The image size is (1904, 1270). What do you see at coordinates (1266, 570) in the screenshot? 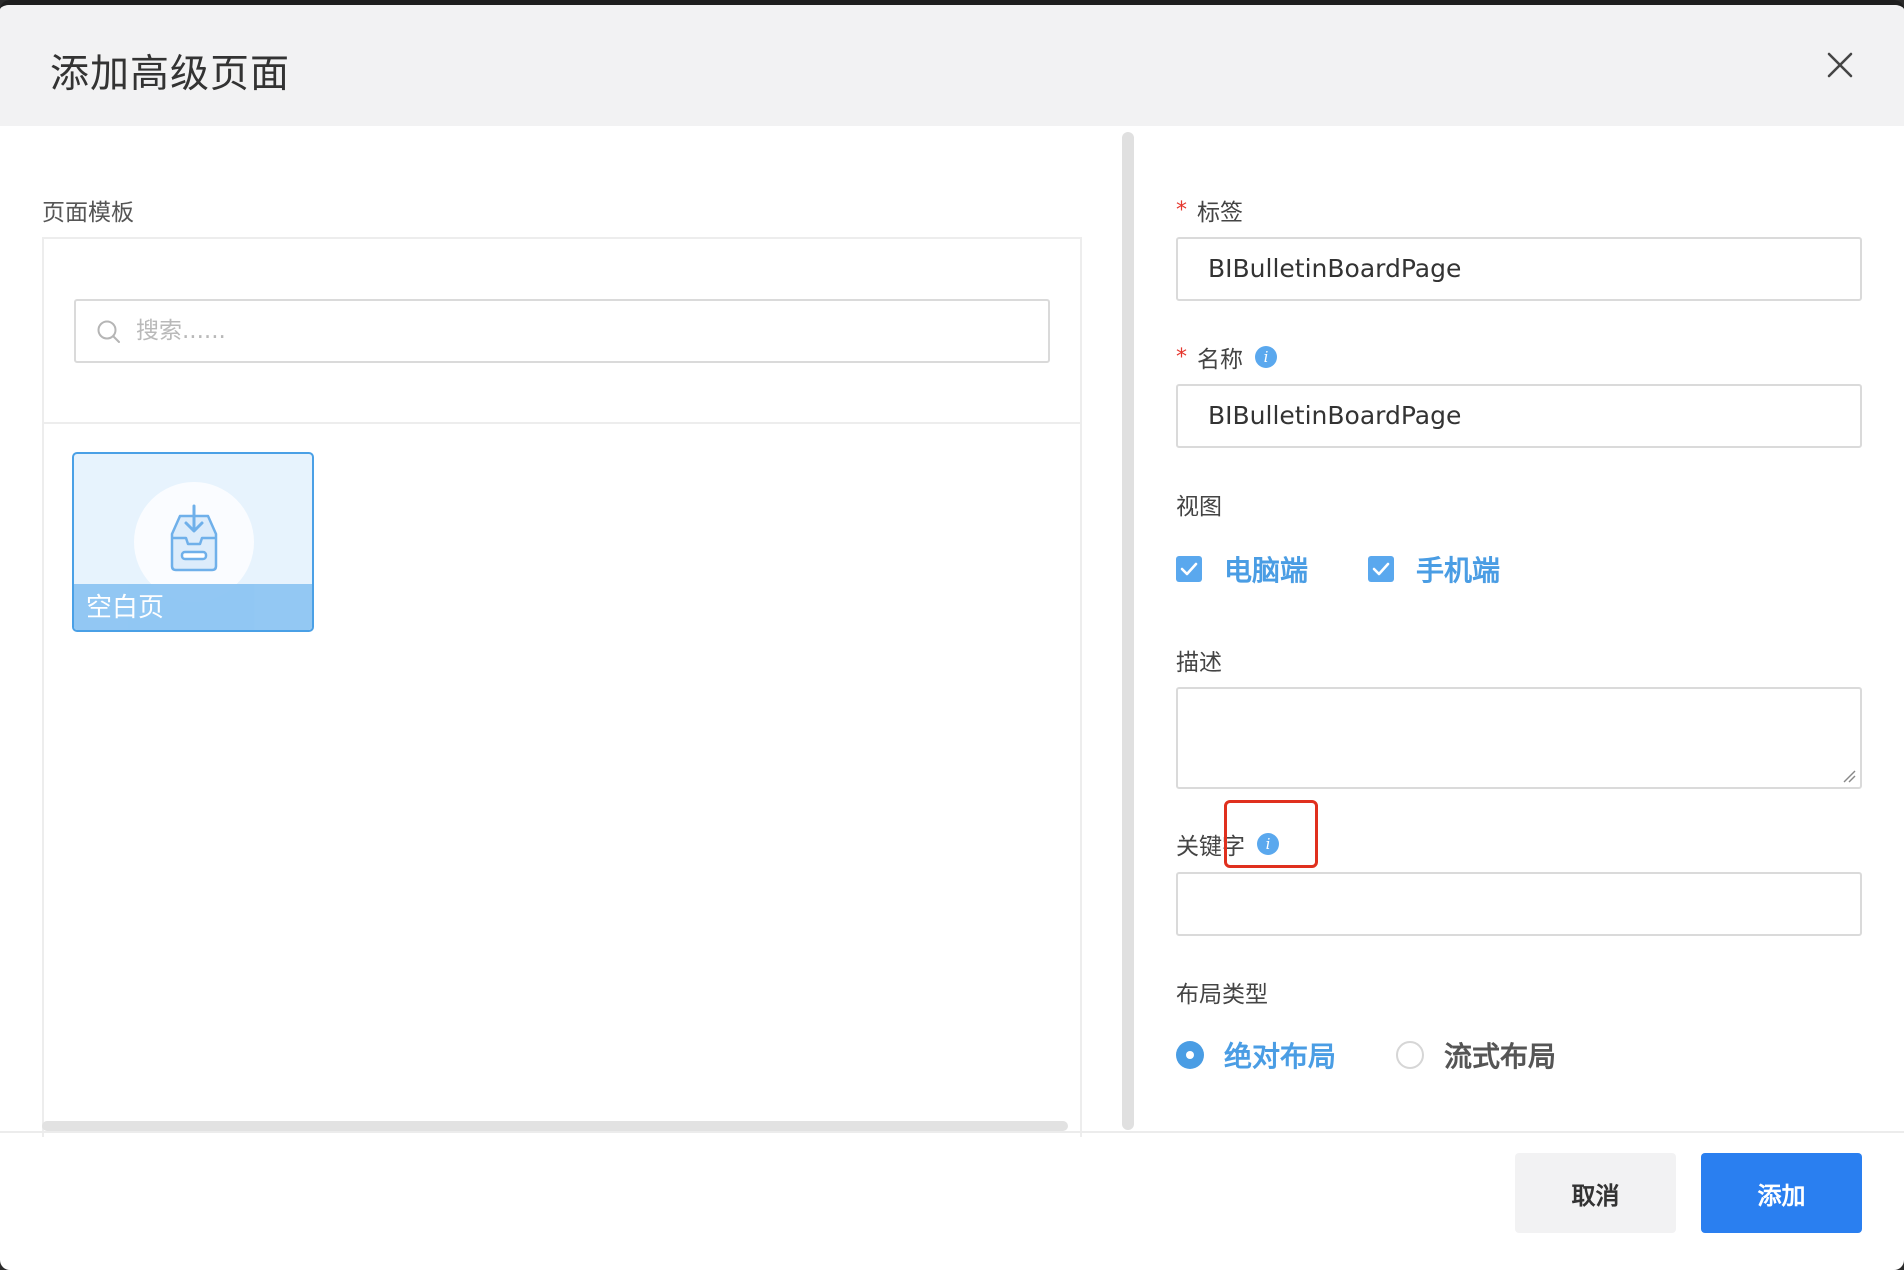
I see `checkbox-desktop-label: 电脑端` at bounding box center [1266, 570].